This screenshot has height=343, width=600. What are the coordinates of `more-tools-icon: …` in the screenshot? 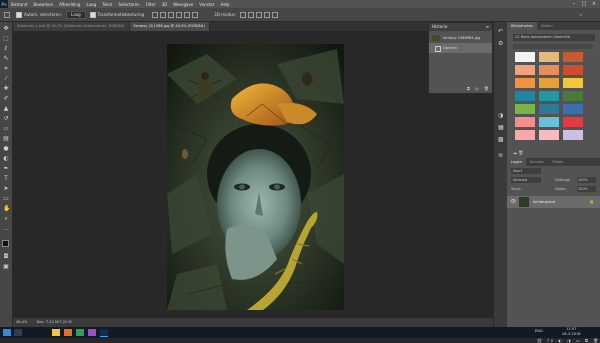 It's located at (6, 229).